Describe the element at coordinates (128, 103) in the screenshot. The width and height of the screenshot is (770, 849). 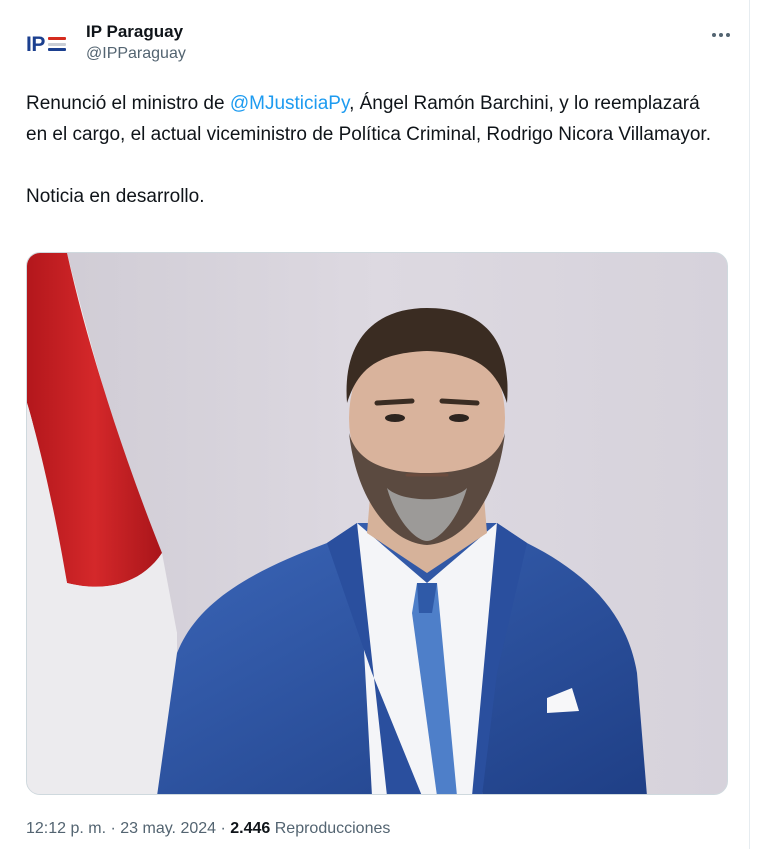
I see `tweet-text-part: Renunció el ministro de` at that location.